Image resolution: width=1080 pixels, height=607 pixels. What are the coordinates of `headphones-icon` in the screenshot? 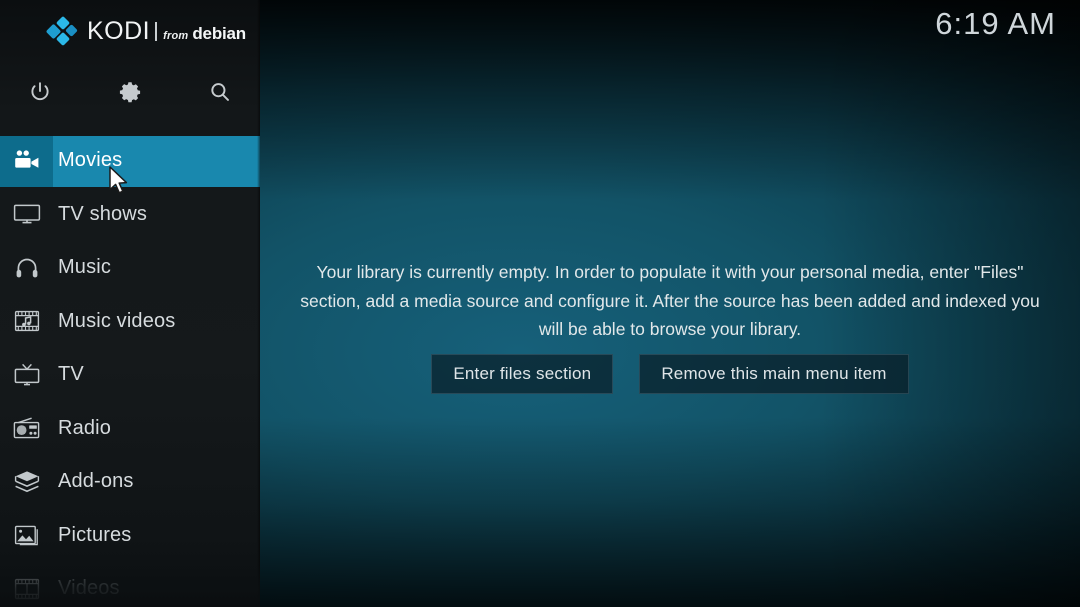 It's located at (26, 268).